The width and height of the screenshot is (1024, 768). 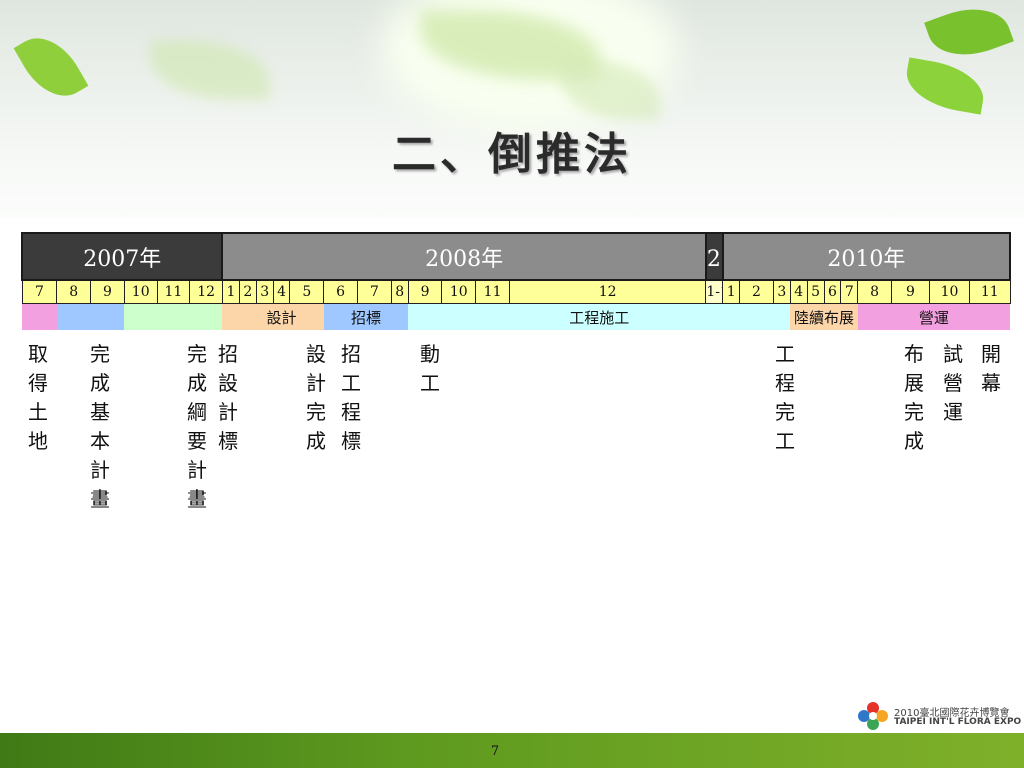 I want to click on milestone-note: 招 設 計 標, so click(x=228, y=397).